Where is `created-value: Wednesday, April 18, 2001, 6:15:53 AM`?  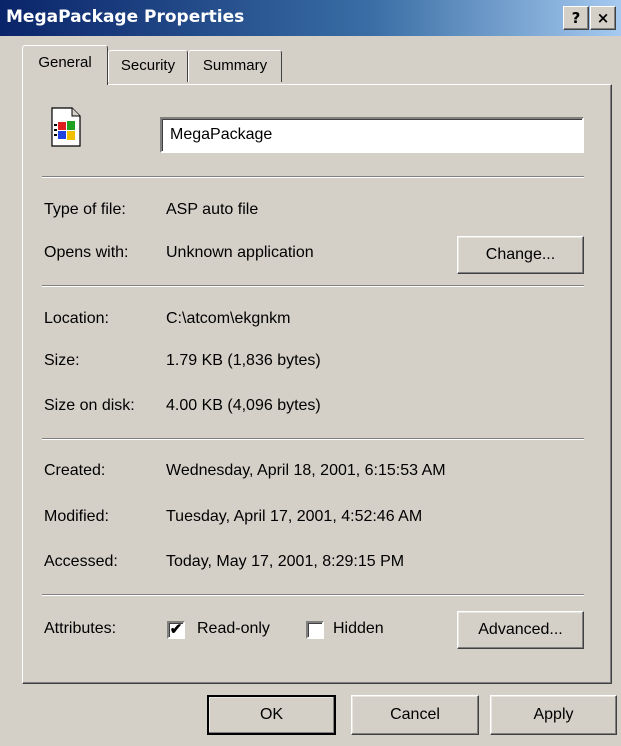 created-value: Wednesday, April 18, 2001, 6:15:53 AM is located at coordinates (306, 470).